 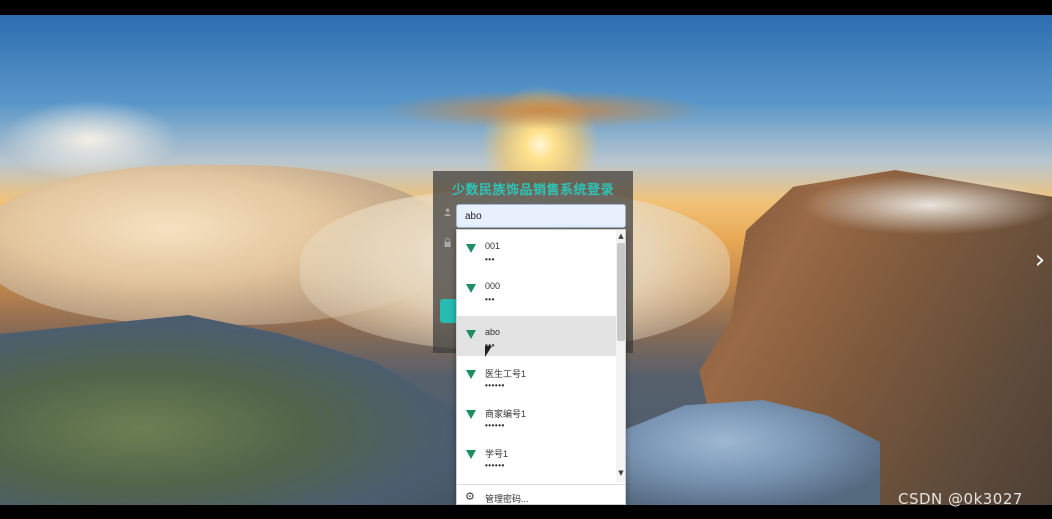 What do you see at coordinates (526, 512) in the screenshot?
I see `bottom-letterbox-bar` at bounding box center [526, 512].